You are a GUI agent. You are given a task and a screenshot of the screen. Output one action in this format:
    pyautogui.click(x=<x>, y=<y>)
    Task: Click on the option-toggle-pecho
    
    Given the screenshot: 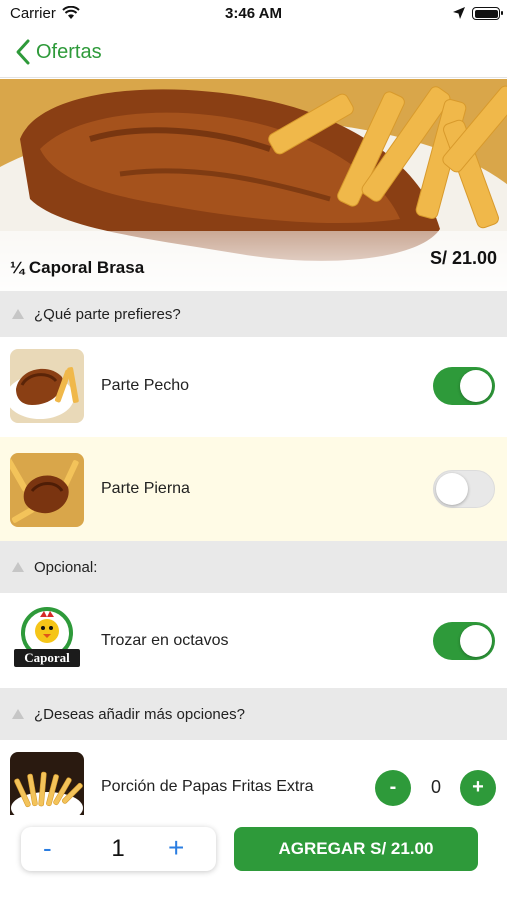 What is the action you would take?
    pyautogui.click(x=464, y=386)
    